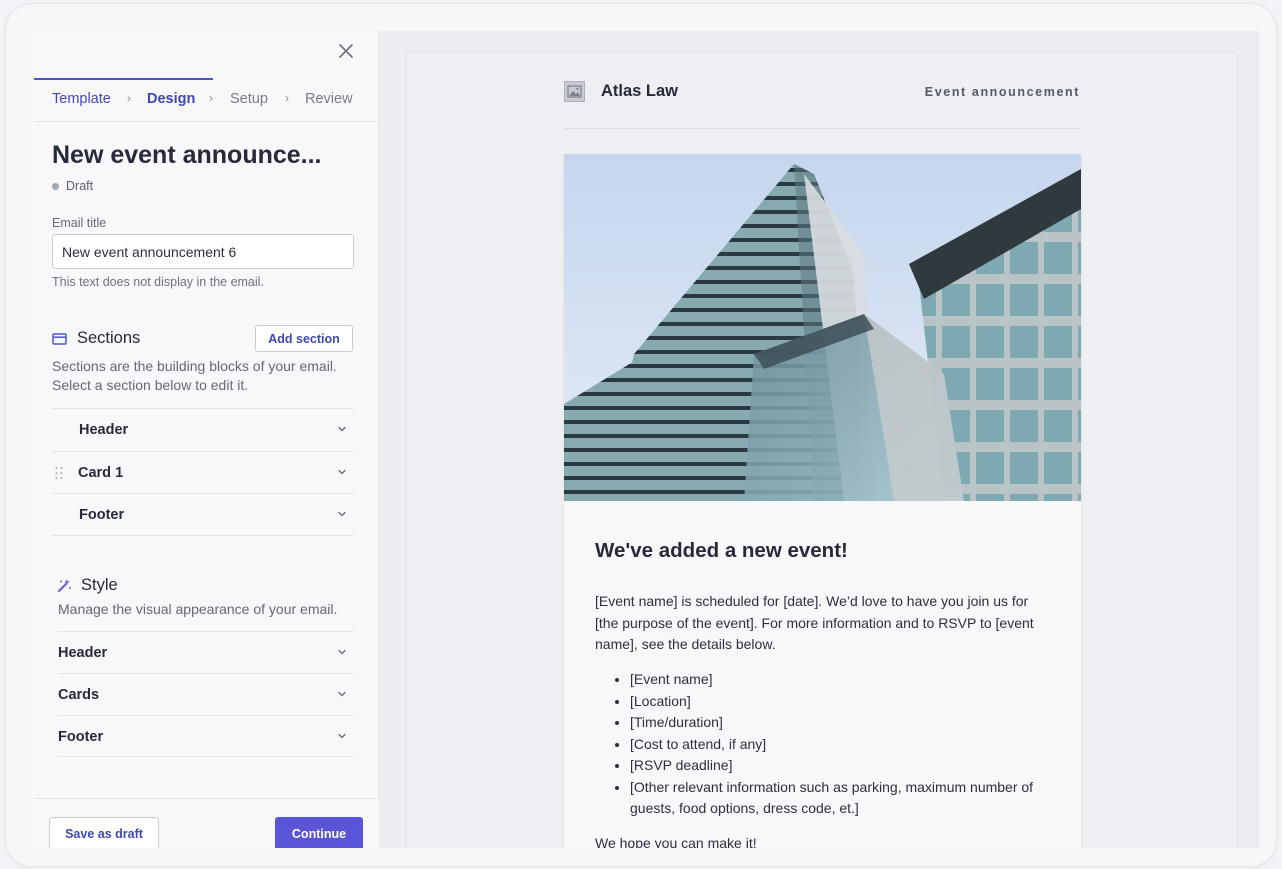  Describe the element at coordinates (203, 514) in the screenshot. I see `section-item-footer: Footer` at that location.